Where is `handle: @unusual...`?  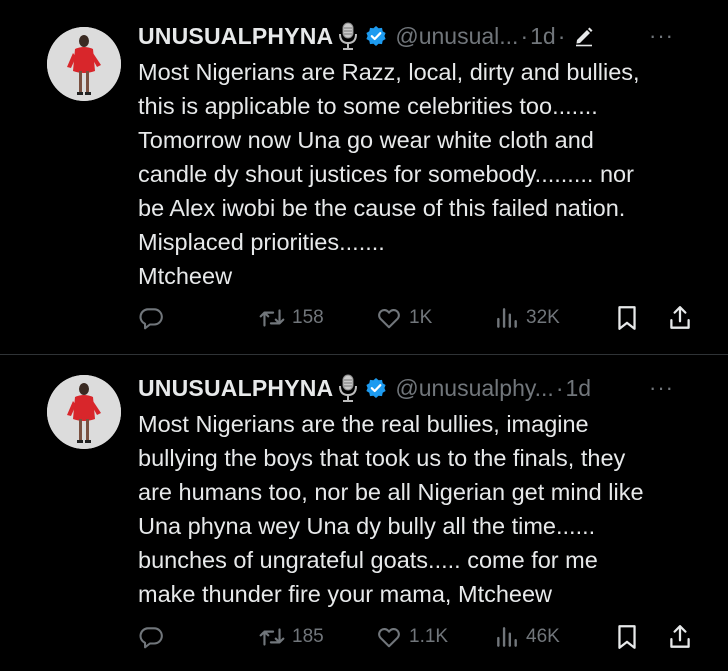 handle: @unusual... is located at coordinates (456, 36).